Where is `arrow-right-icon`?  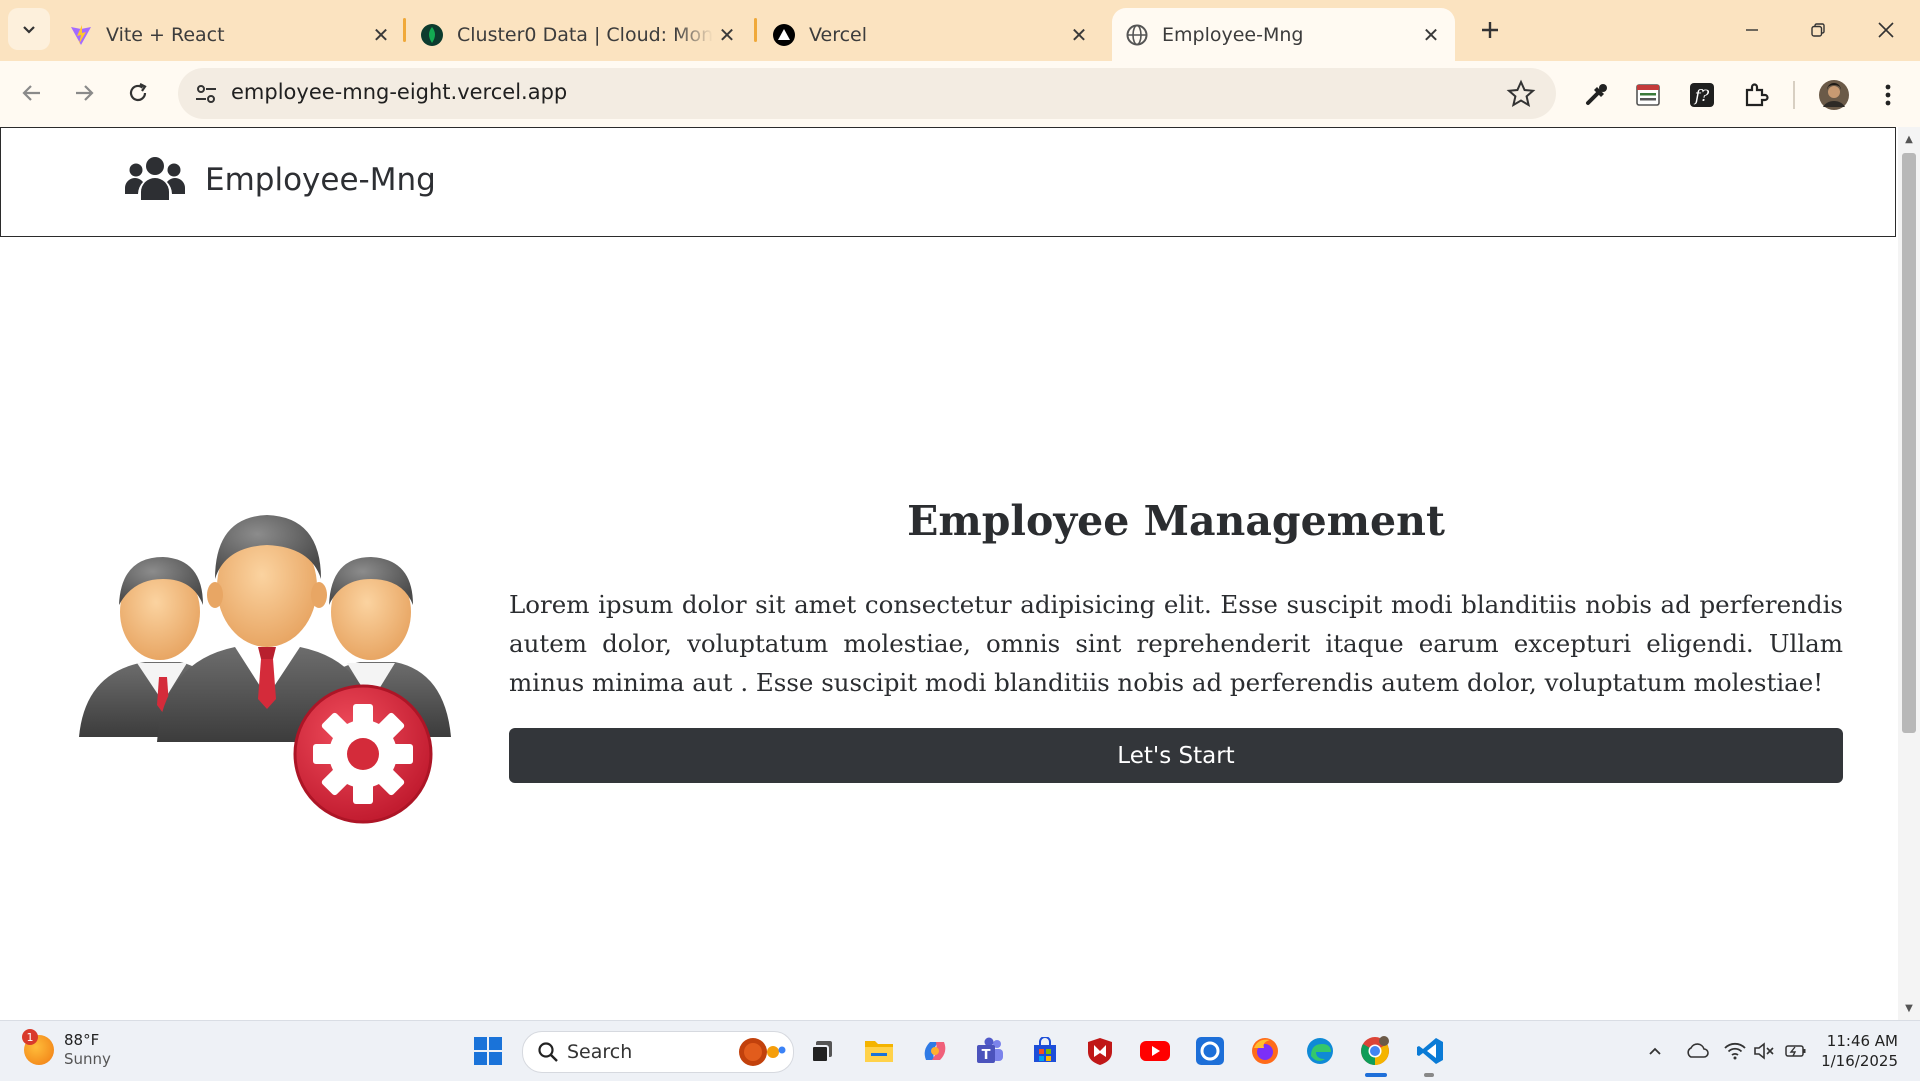
arrow-right-icon is located at coordinates (85, 93).